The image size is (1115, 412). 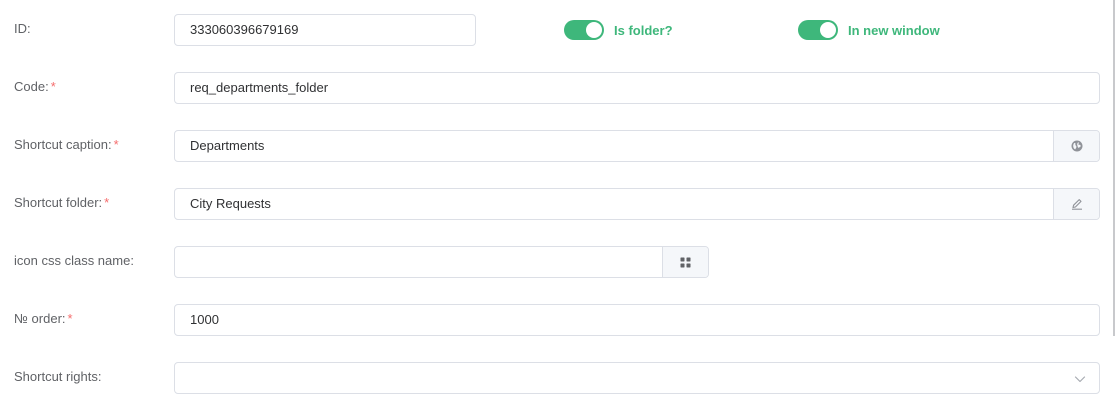 I want to click on shortcut-caption-field: Departments, so click(x=637, y=146).